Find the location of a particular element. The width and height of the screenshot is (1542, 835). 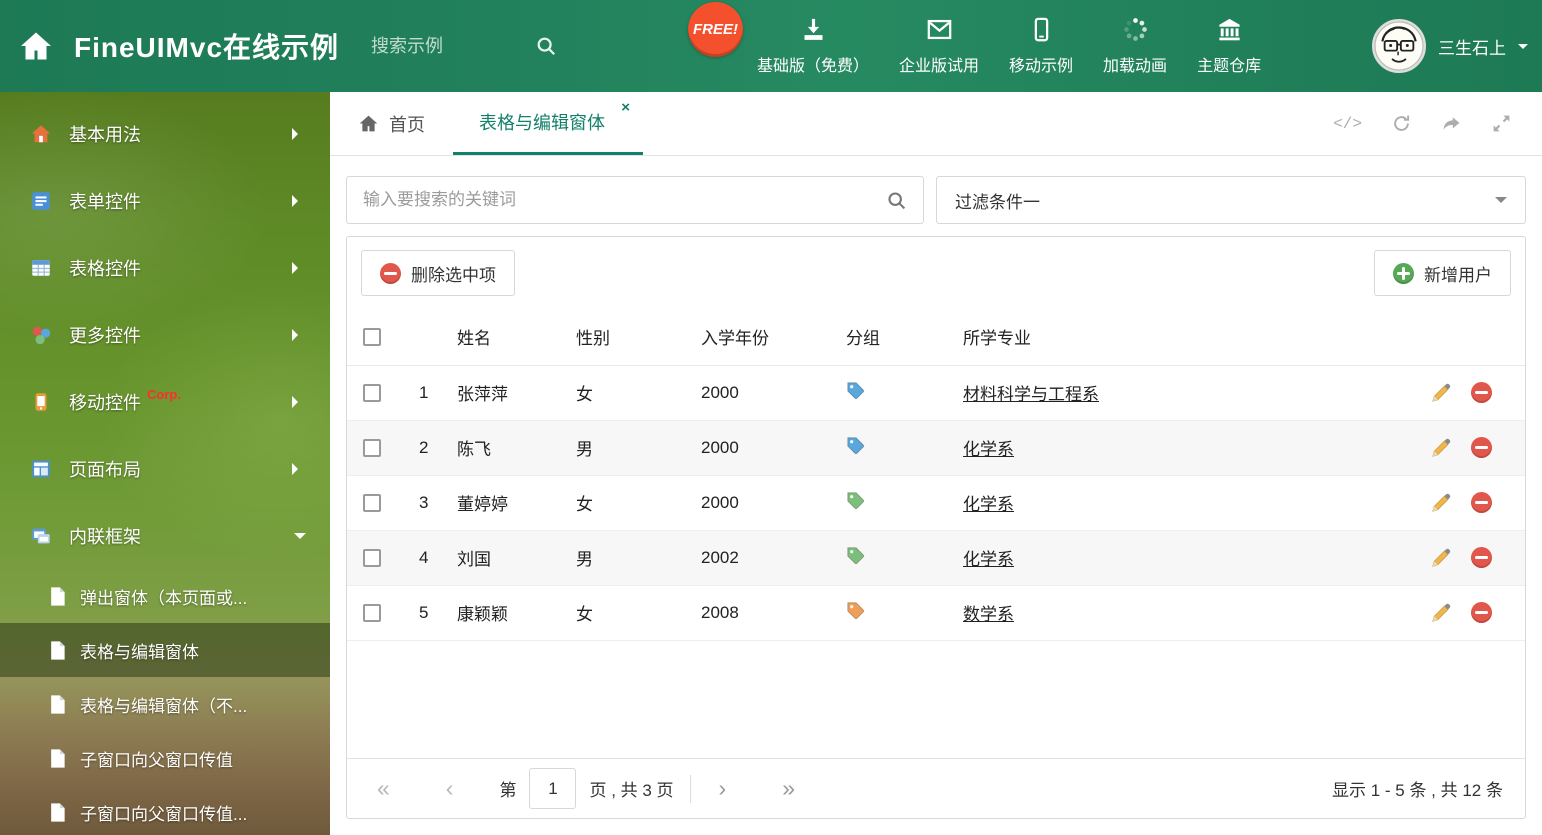

nav-item-theme-store: 主题仓库 is located at coordinates (1229, 46).